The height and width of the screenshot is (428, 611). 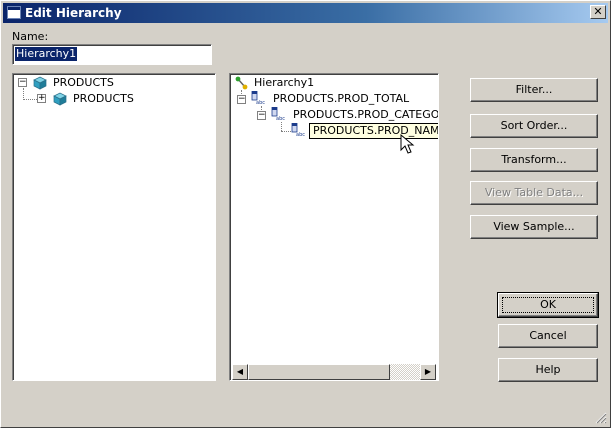 What do you see at coordinates (548, 305) in the screenshot?
I see `ok-button: OK` at bounding box center [548, 305].